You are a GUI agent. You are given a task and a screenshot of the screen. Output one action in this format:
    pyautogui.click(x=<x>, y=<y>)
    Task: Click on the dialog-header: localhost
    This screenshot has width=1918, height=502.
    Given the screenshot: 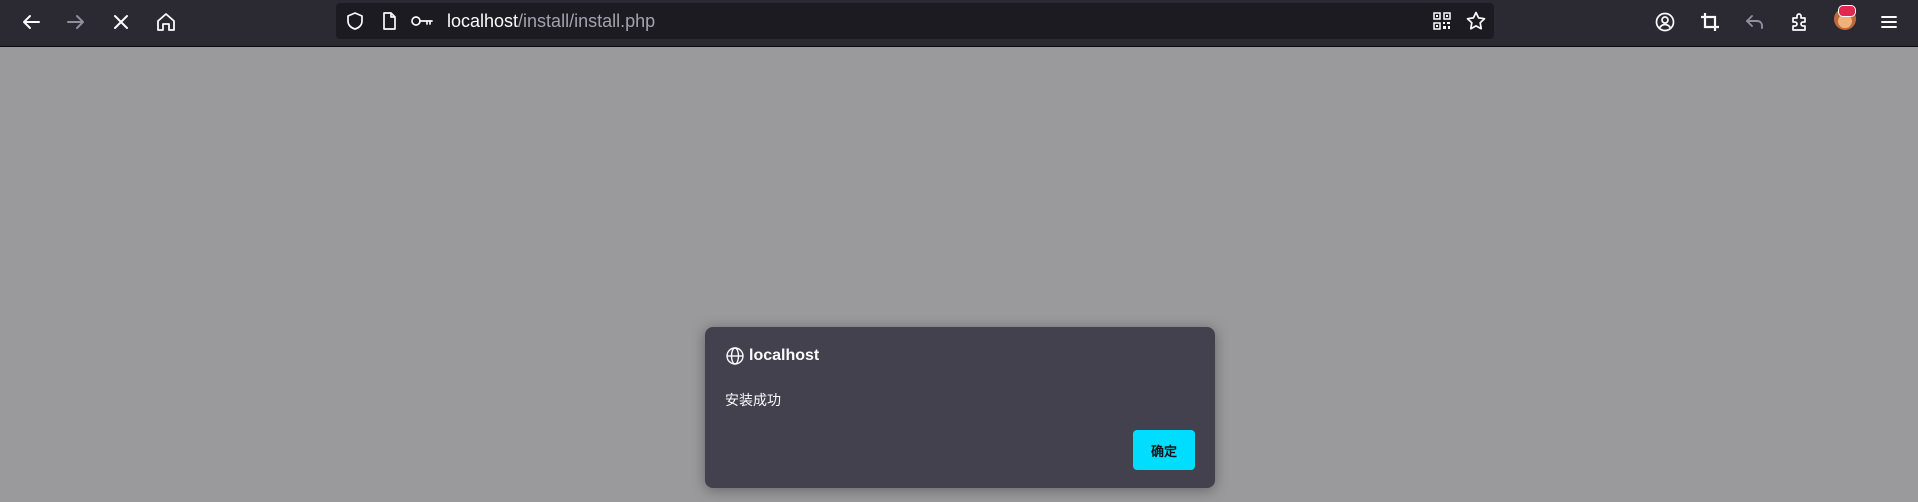 What is the action you would take?
    pyautogui.click(x=772, y=356)
    